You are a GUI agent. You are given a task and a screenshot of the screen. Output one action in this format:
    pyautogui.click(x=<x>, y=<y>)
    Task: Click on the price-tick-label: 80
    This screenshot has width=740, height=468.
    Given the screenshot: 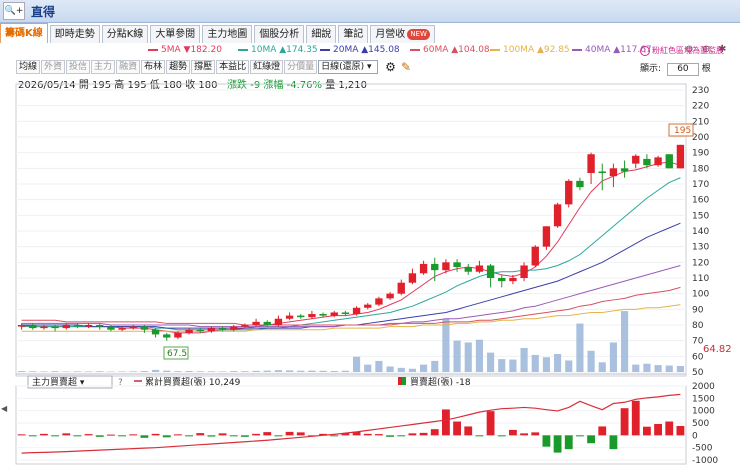 What is the action you would take?
    pyautogui.click(x=698, y=326)
    